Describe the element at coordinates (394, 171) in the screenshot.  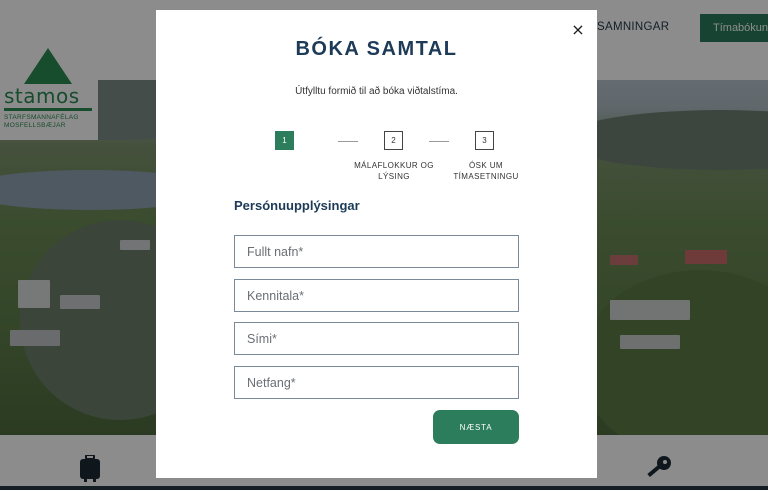
I see `step-2-label: MÁLAFLOKKUR OG LÝSING` at that location.